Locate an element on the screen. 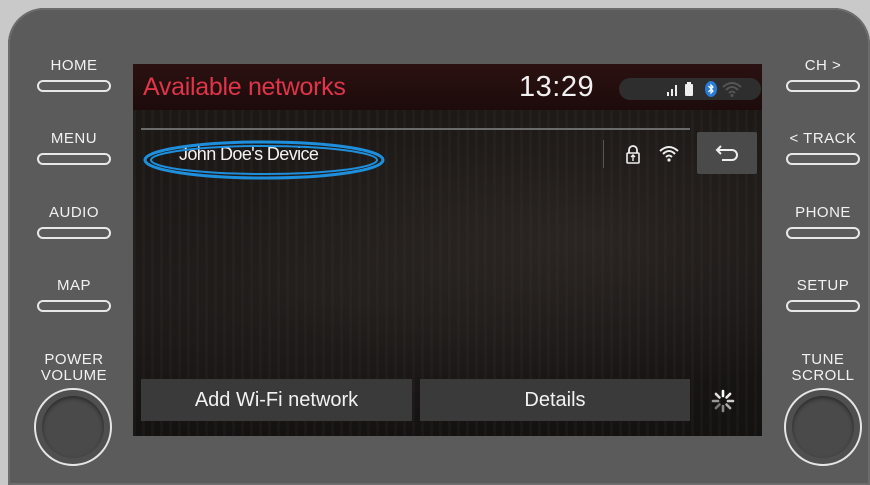 This screenshot has width=870, height=485. volume-label: VOLUME is located at coordinates (74, 375).